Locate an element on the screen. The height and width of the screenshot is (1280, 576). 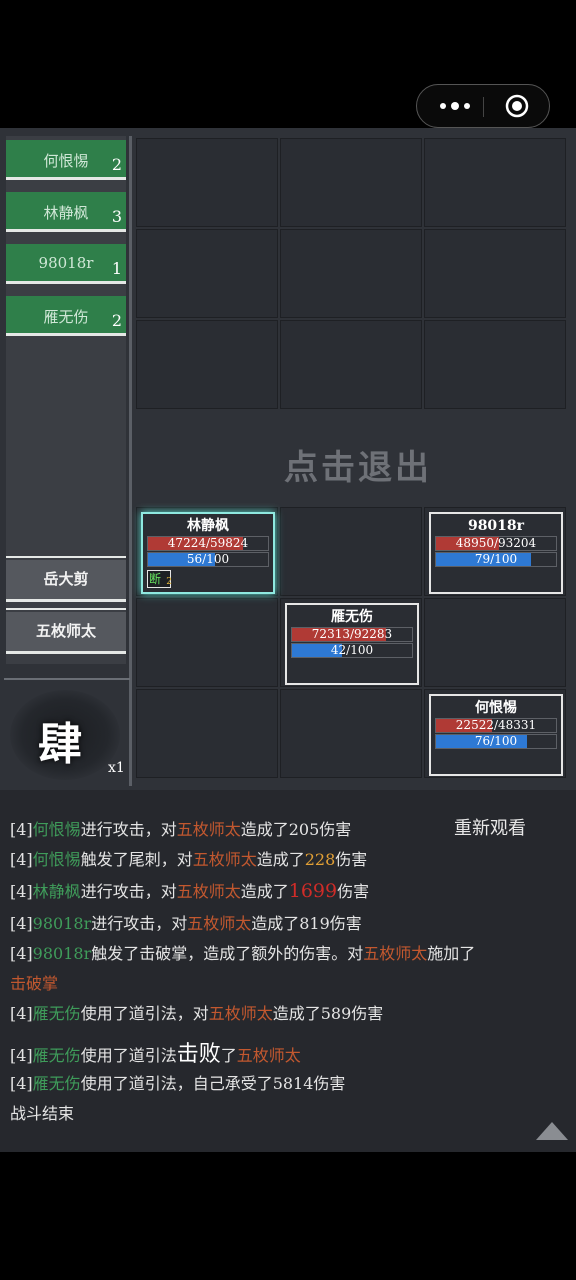
log-line: [4]98018r进行攻击，对五枚师太造成了819伤害 is located at coordinates (186, 922).